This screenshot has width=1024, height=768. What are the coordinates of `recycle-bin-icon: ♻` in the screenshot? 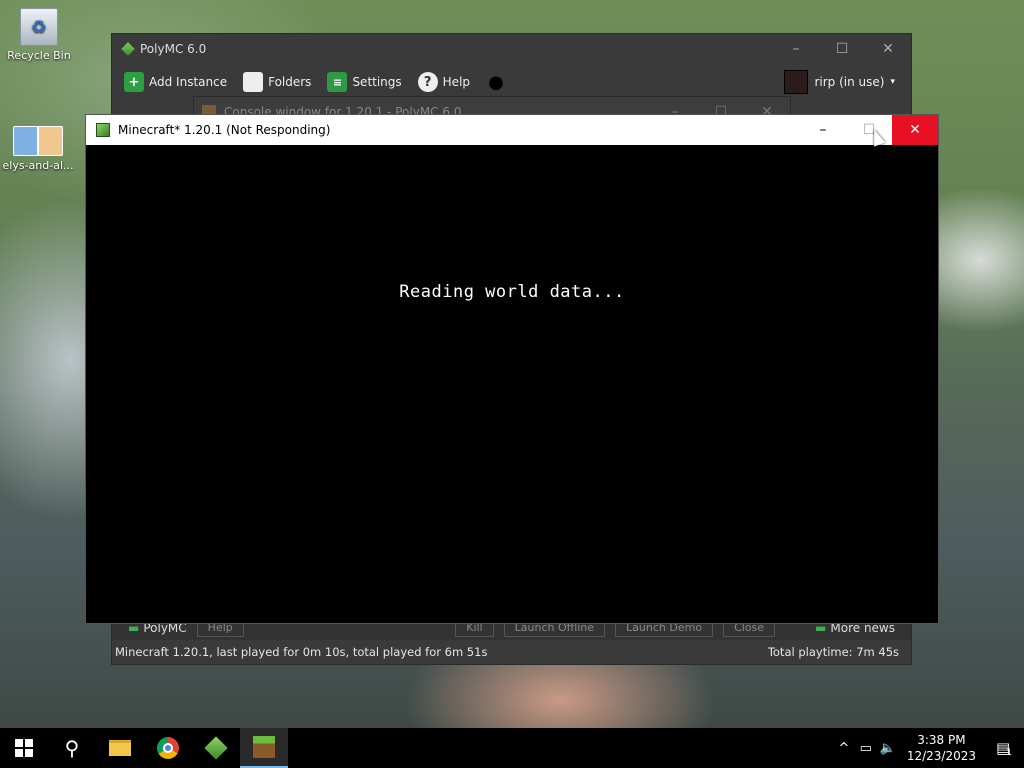 It's located at (39, 27).